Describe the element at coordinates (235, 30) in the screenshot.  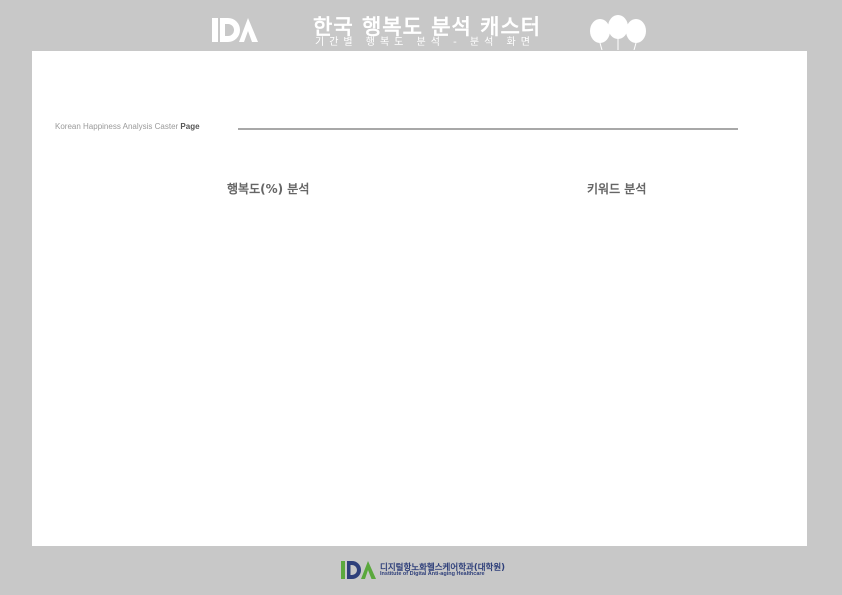
I see `ida-logo` at that location.